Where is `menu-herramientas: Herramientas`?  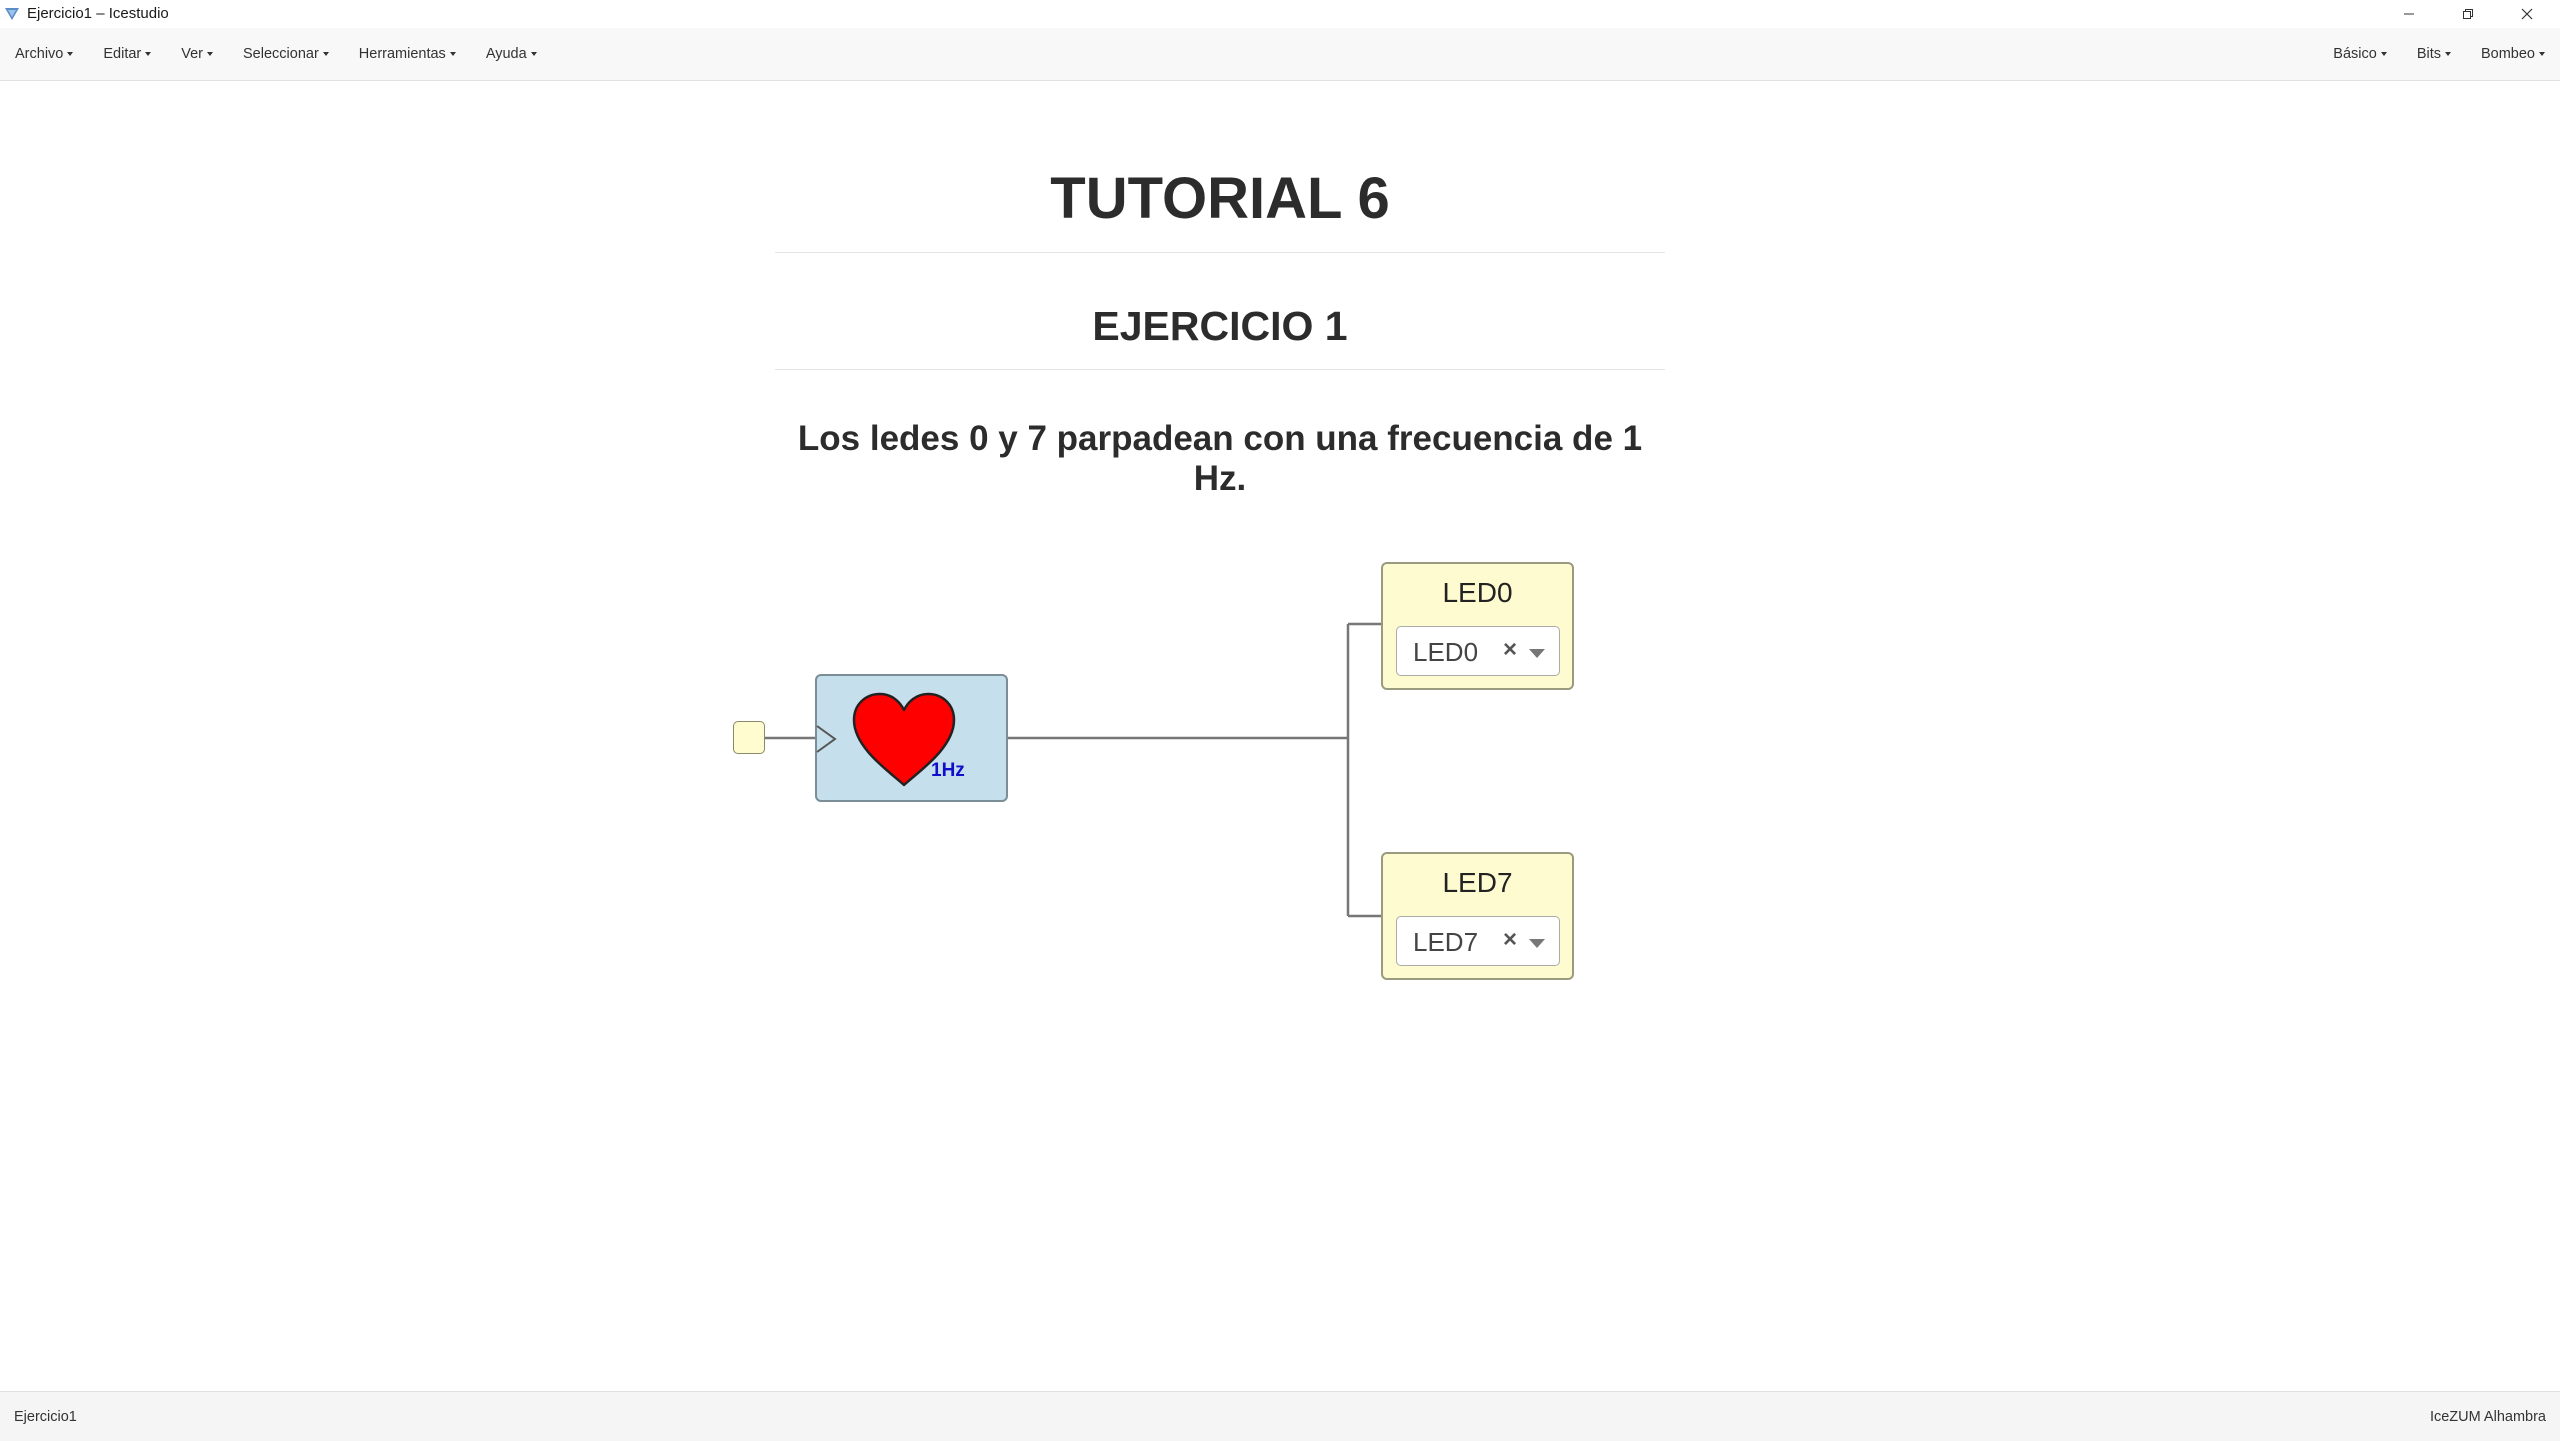 menu-herramientas: Herramientas is located at coordinates (407, 54).